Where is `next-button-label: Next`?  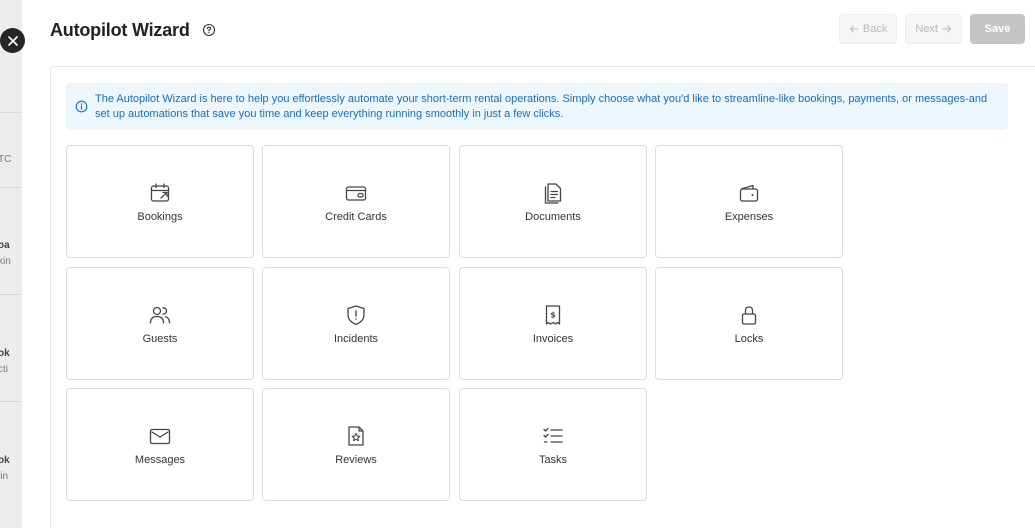
next-button-label: Next is located at coordinates (926, 29).